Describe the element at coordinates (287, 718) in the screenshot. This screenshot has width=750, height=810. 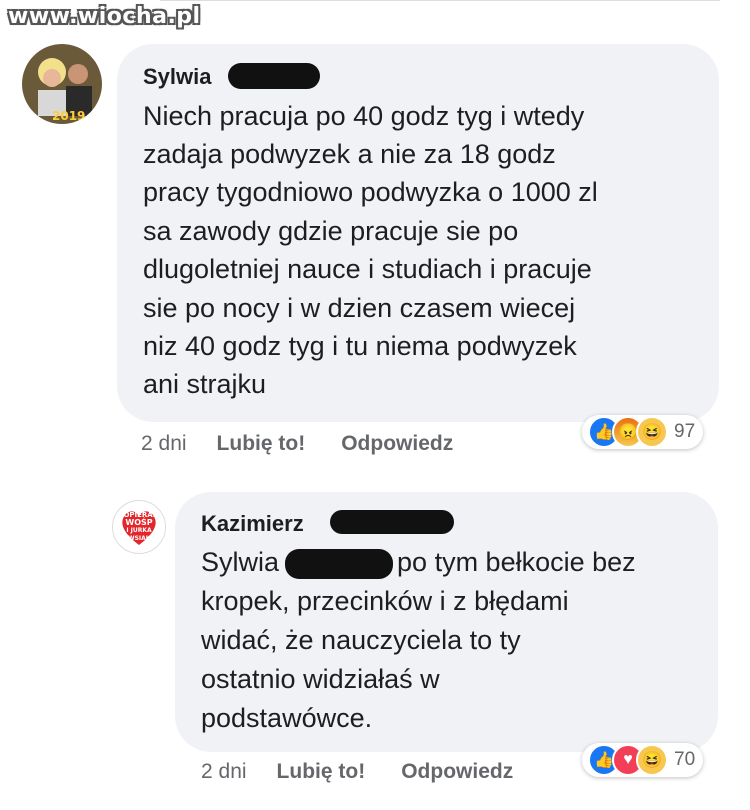
I see `comment-line: podstawówce.` at that location.